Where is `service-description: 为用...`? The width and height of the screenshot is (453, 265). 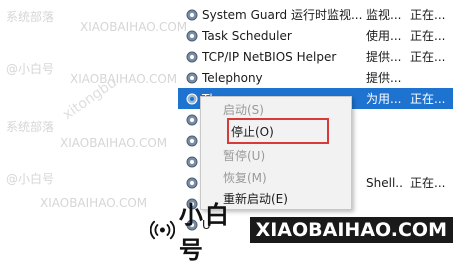
service-description: 为用... is located at coordinates (384, 99).